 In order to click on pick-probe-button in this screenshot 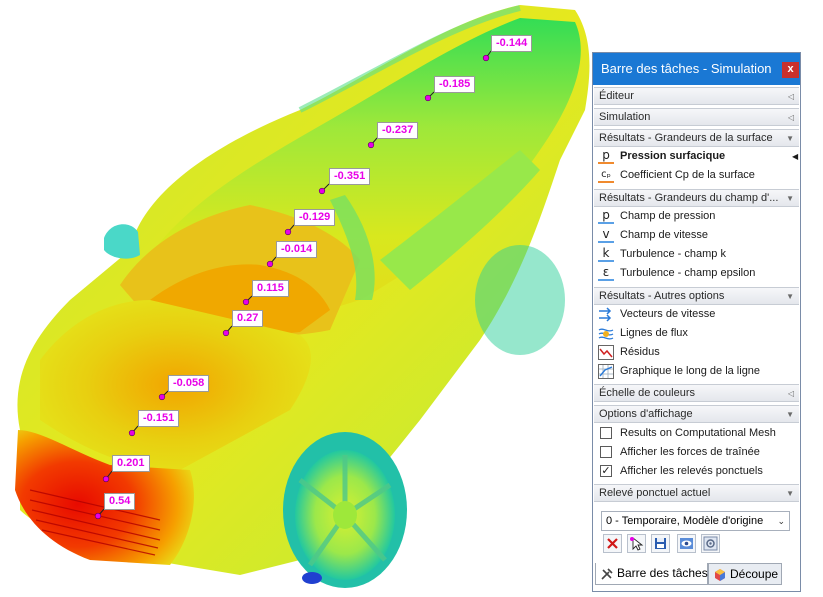, I will do `click(636, 543)`.